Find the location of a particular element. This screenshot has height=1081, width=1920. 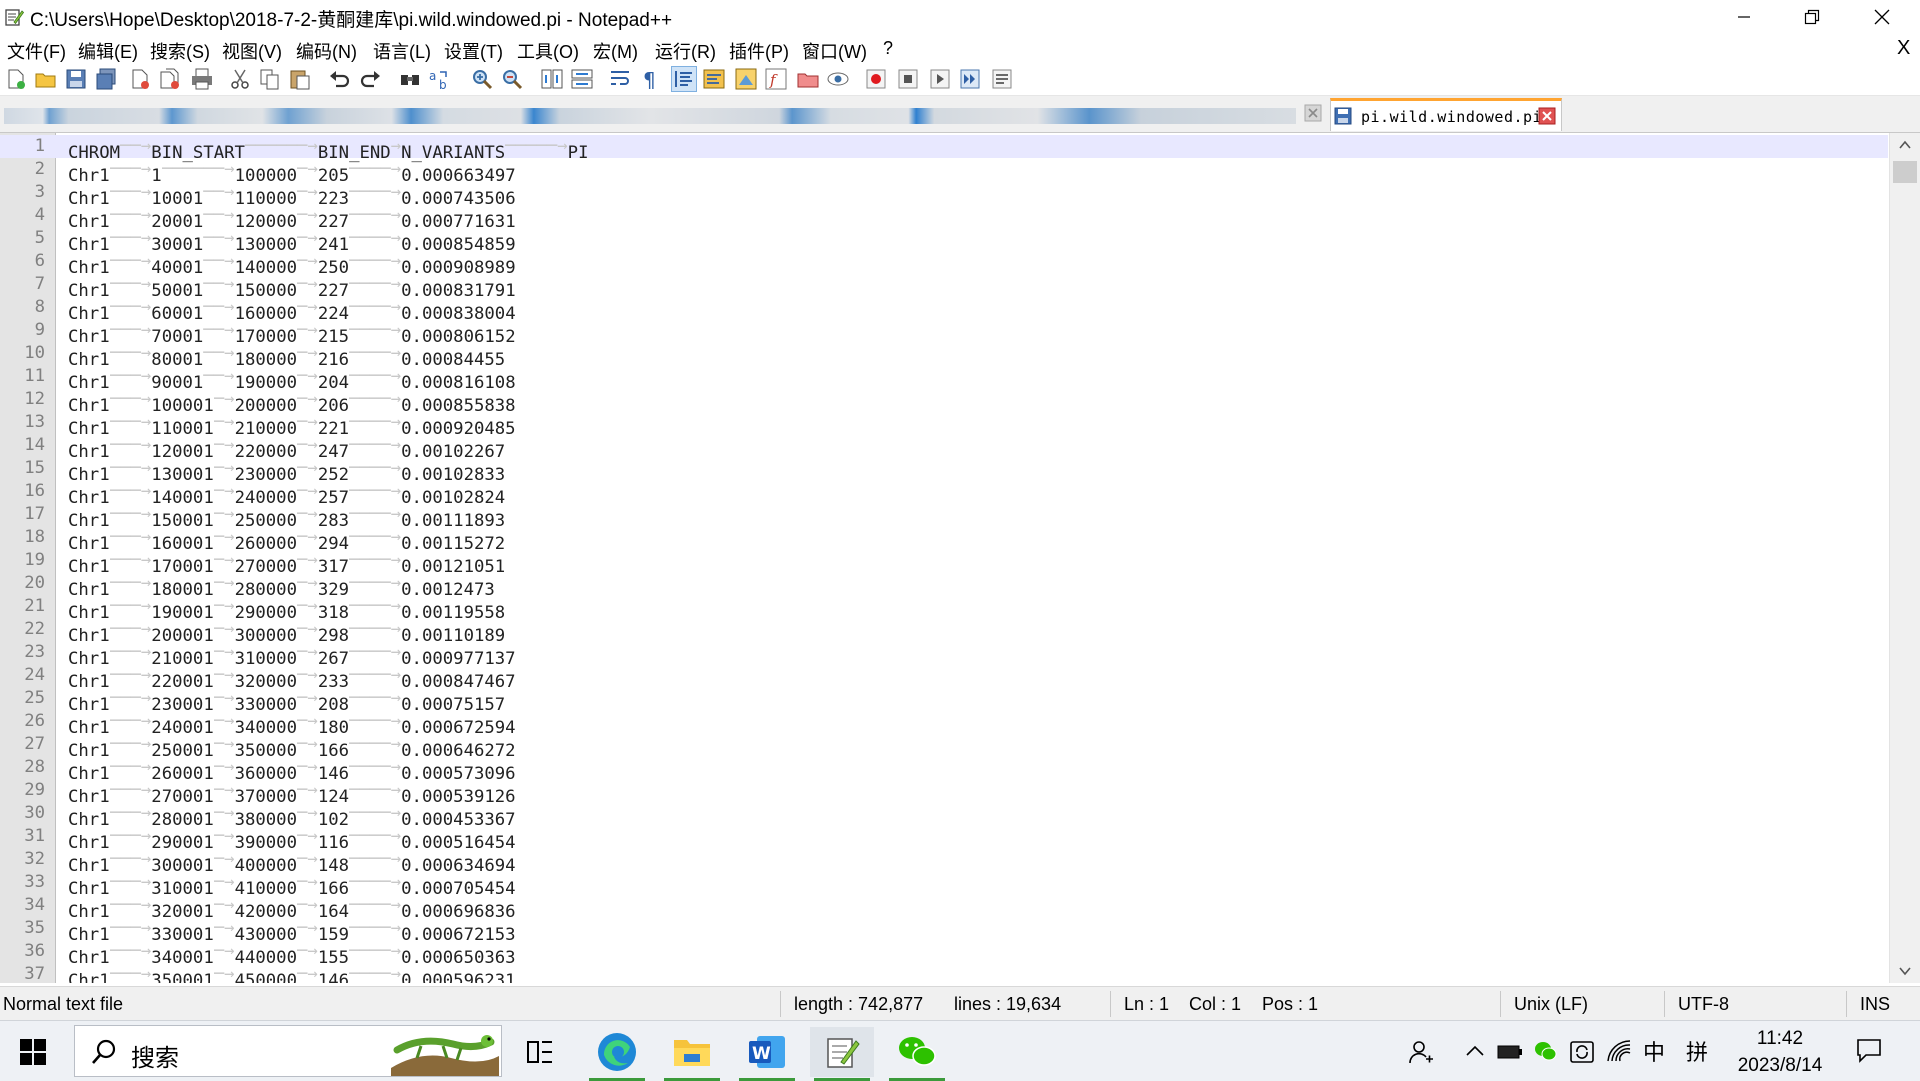

save-all-icon is located at coordinates (106, 79).